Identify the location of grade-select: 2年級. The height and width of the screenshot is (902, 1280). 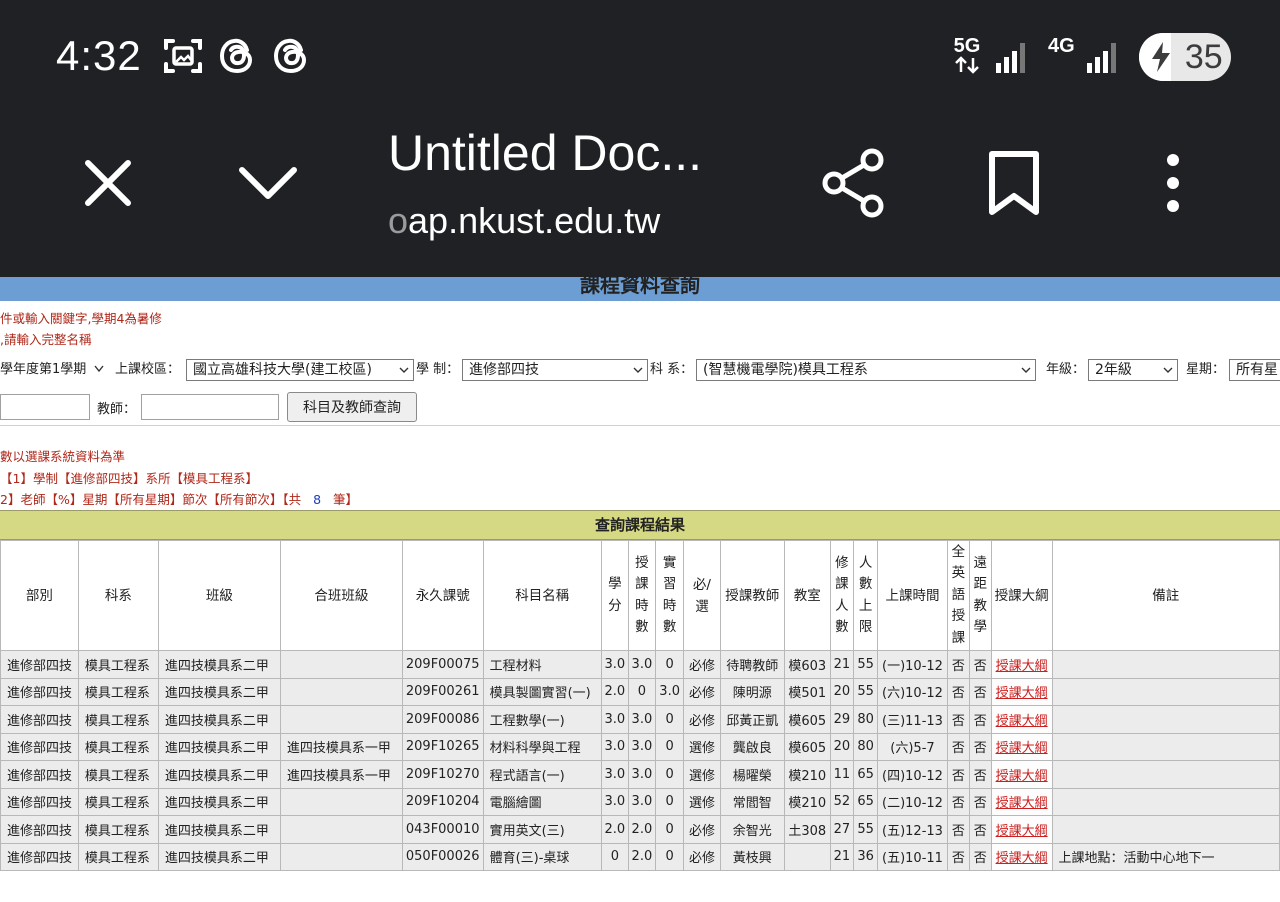
(1133, 370).